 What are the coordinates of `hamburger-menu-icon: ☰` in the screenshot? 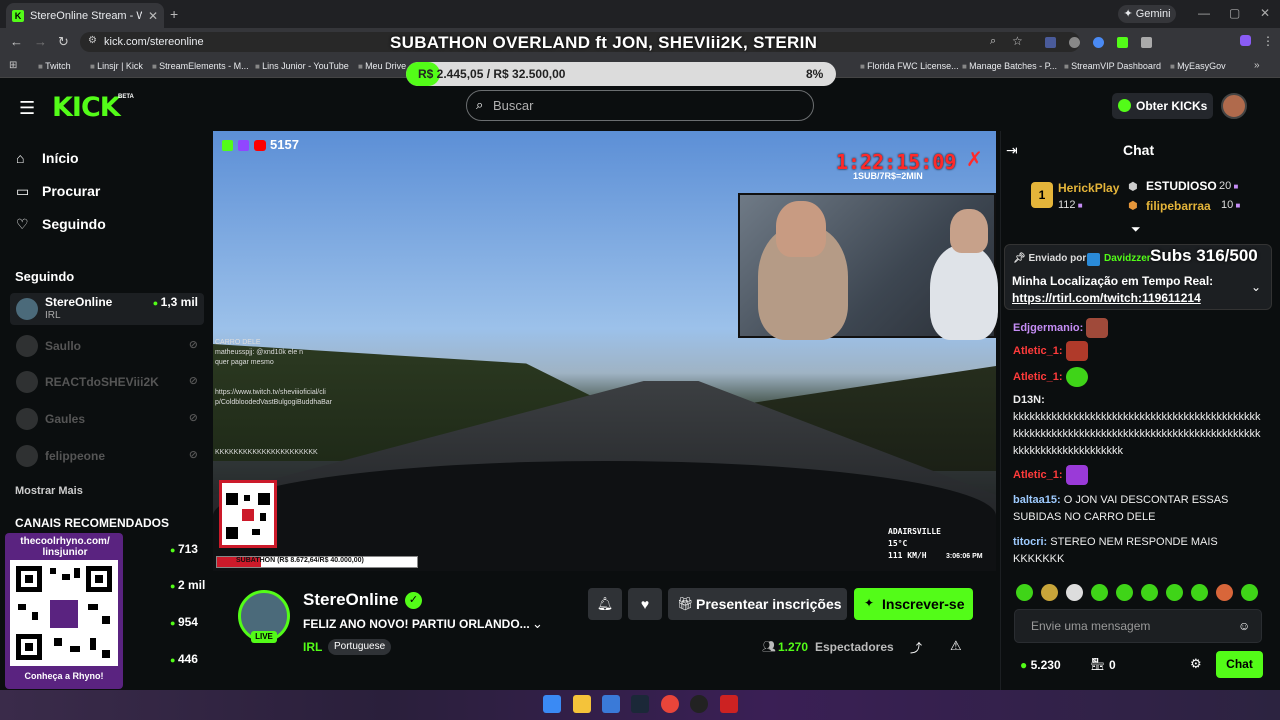 It's located at (27, 108).